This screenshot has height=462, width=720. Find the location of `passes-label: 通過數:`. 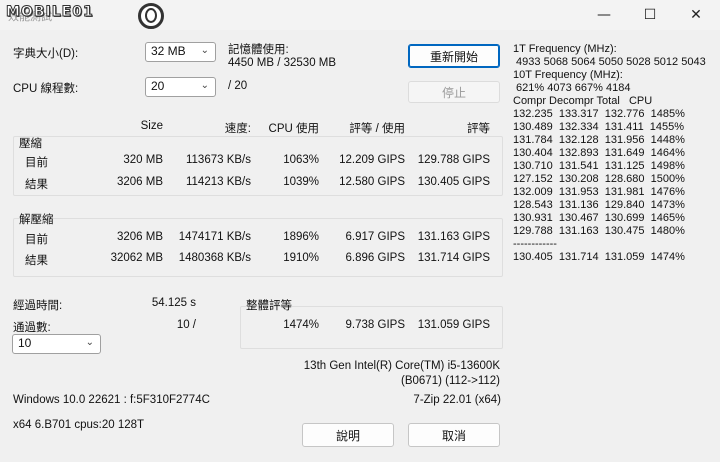

passes-label: 通過數: is located at coordinates (32, 328).